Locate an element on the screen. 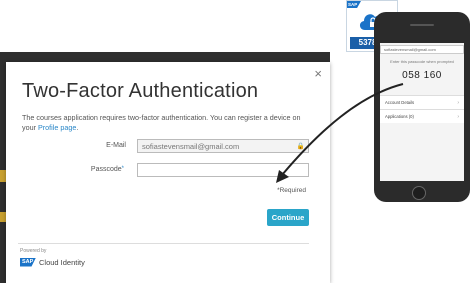  phone-speaker is located at coordinates (422, 25).